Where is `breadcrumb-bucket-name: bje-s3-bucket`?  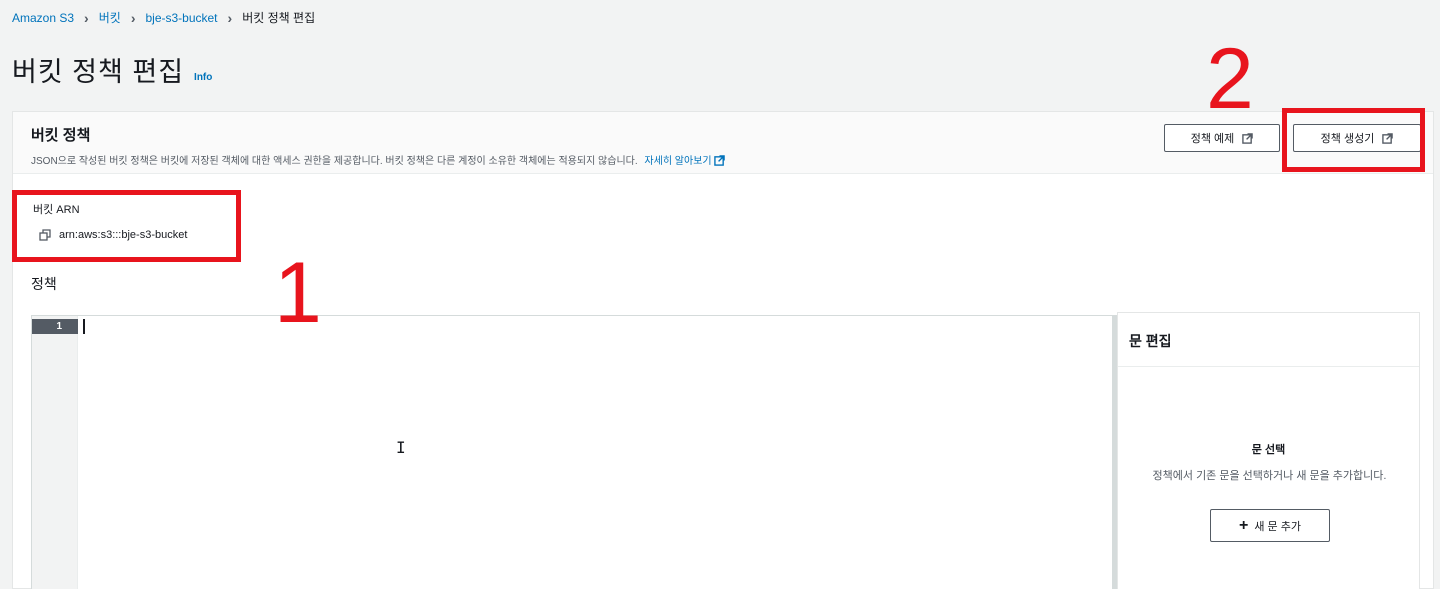
breadcrumb-bucket-name: bje-s3-bucket is located at coordinates (181, 18).